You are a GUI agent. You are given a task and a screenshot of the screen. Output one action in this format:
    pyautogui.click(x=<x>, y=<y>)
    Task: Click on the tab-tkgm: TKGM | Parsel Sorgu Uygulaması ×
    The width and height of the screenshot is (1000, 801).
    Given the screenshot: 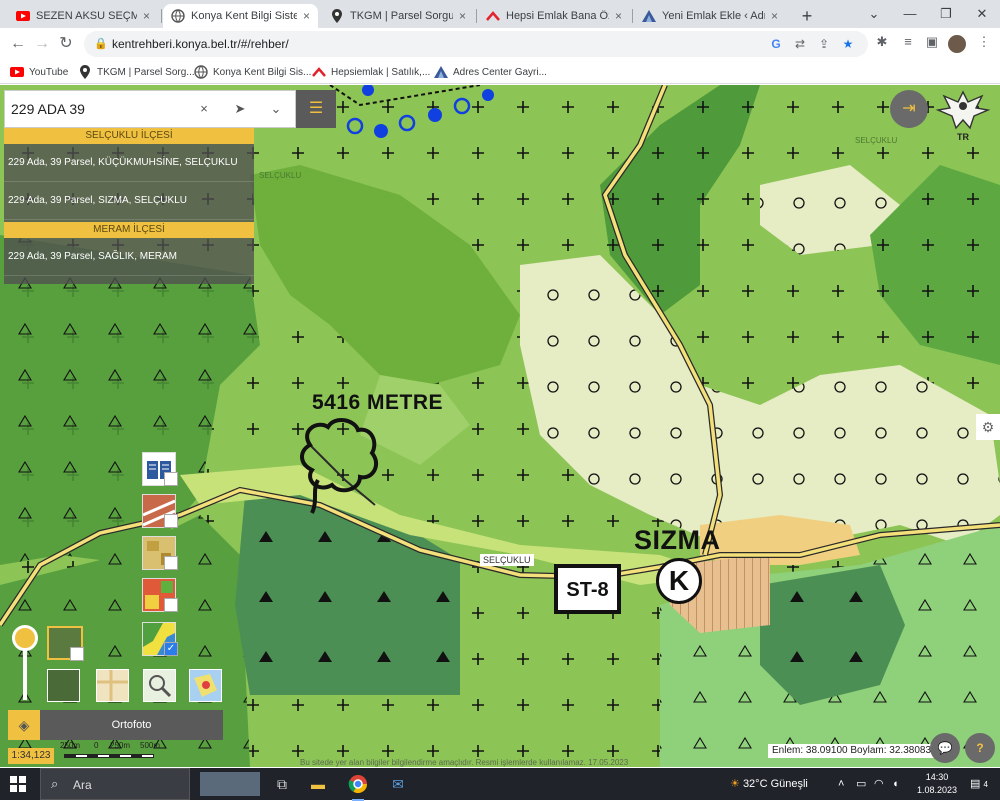 What is the action you would take?
    pyautogui.click(x=398, y=16)
    